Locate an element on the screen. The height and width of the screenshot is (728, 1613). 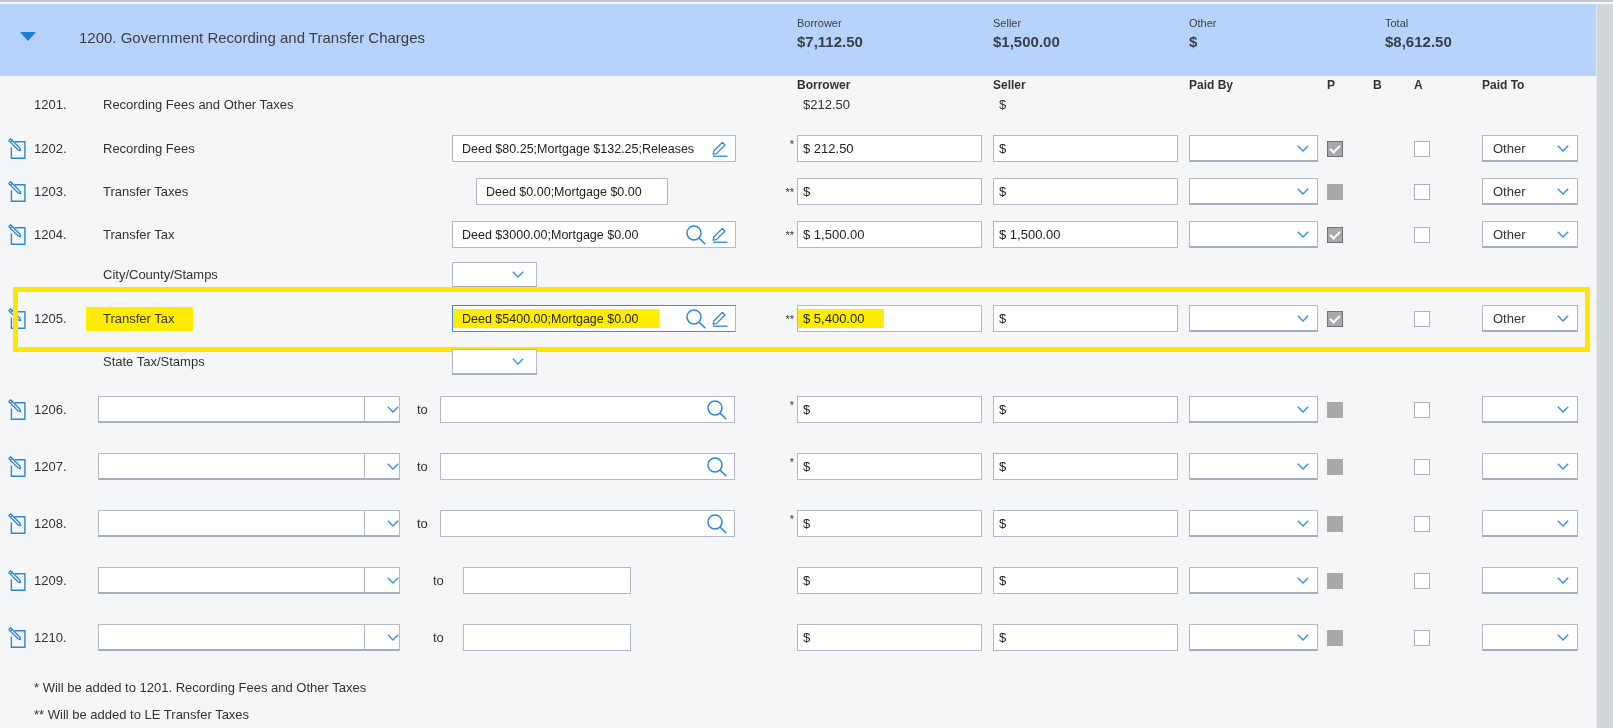
line-number: 1205. is located at coordinates (50, 318).